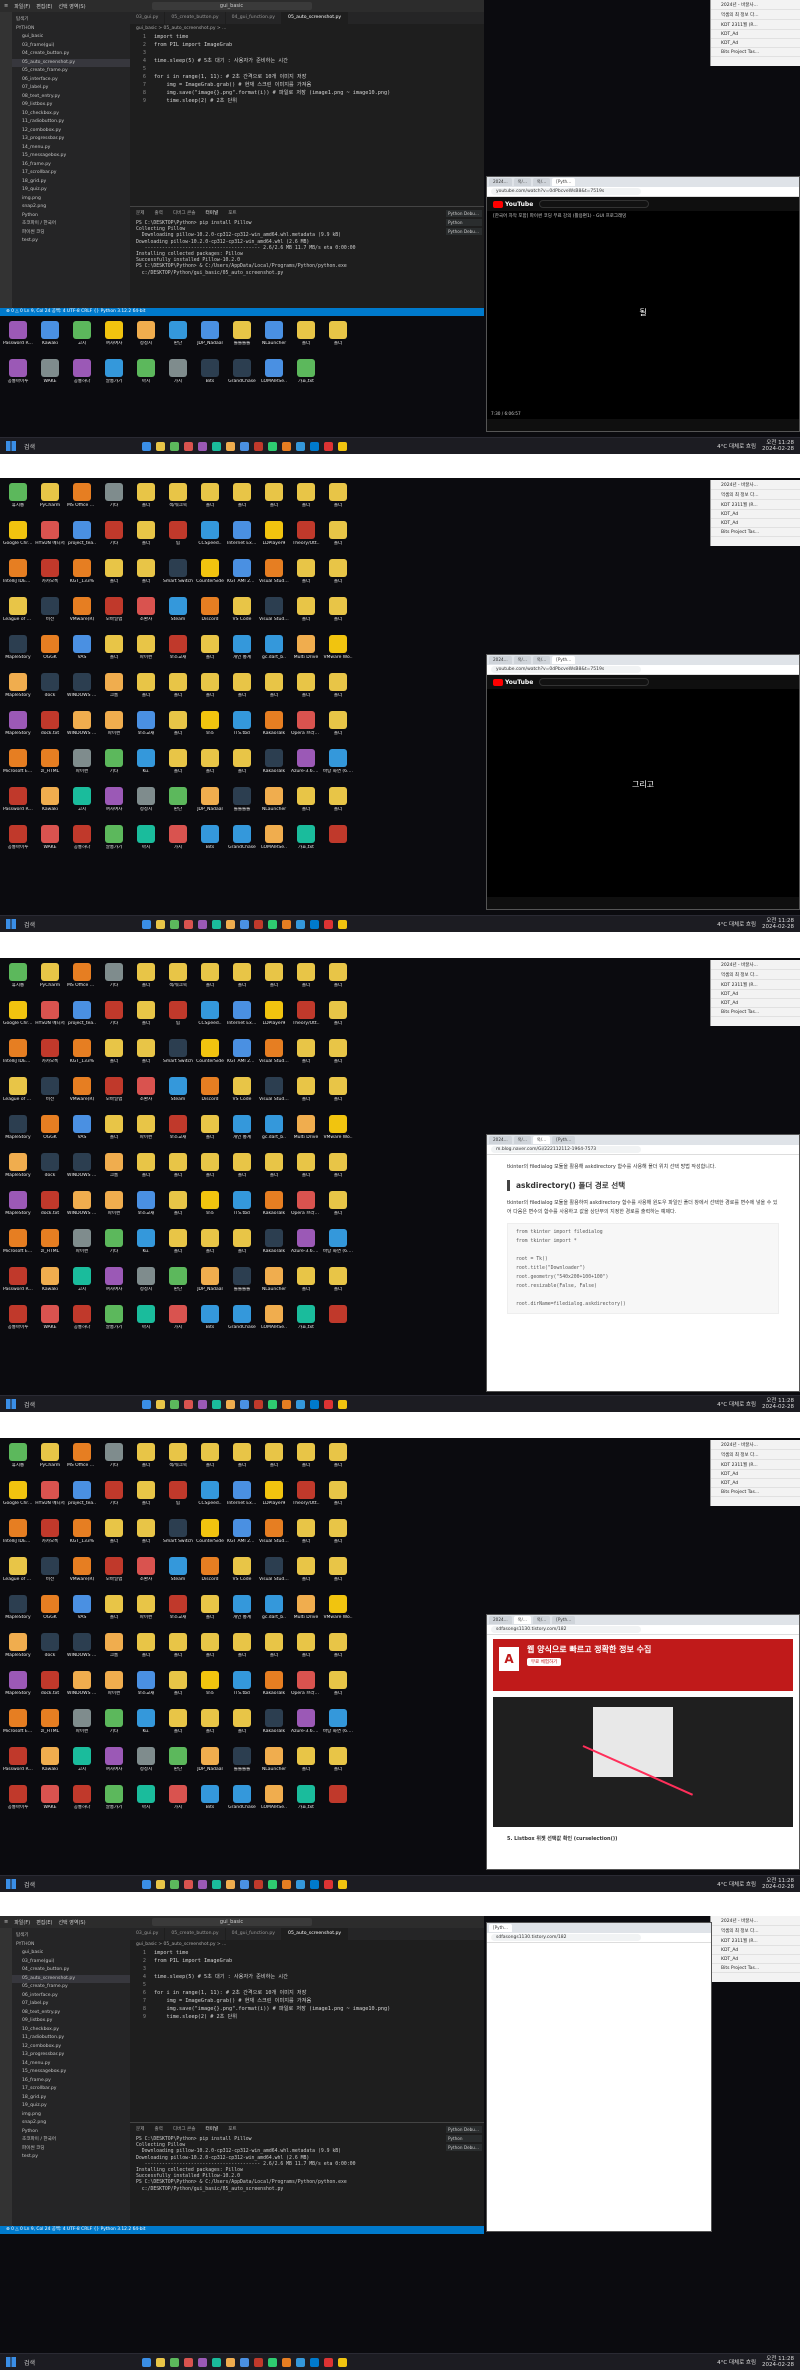 This screenshot has height=2370, width=800. What do you see at coordinates (71, 80) in the screenshot?
I see `explorer-file: 06_interface.py` at bounding box center [71, 80].